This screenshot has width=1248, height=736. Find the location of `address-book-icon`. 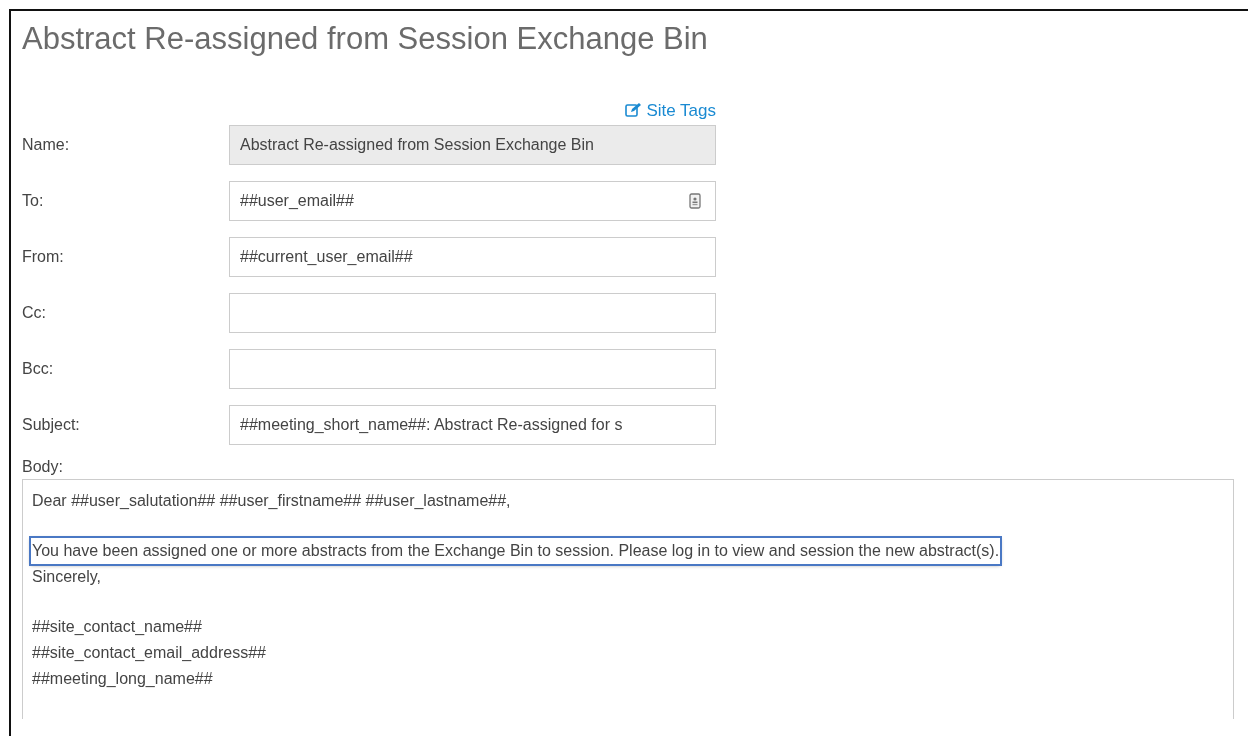

address-book-icon is located at coordinates (695, 201).